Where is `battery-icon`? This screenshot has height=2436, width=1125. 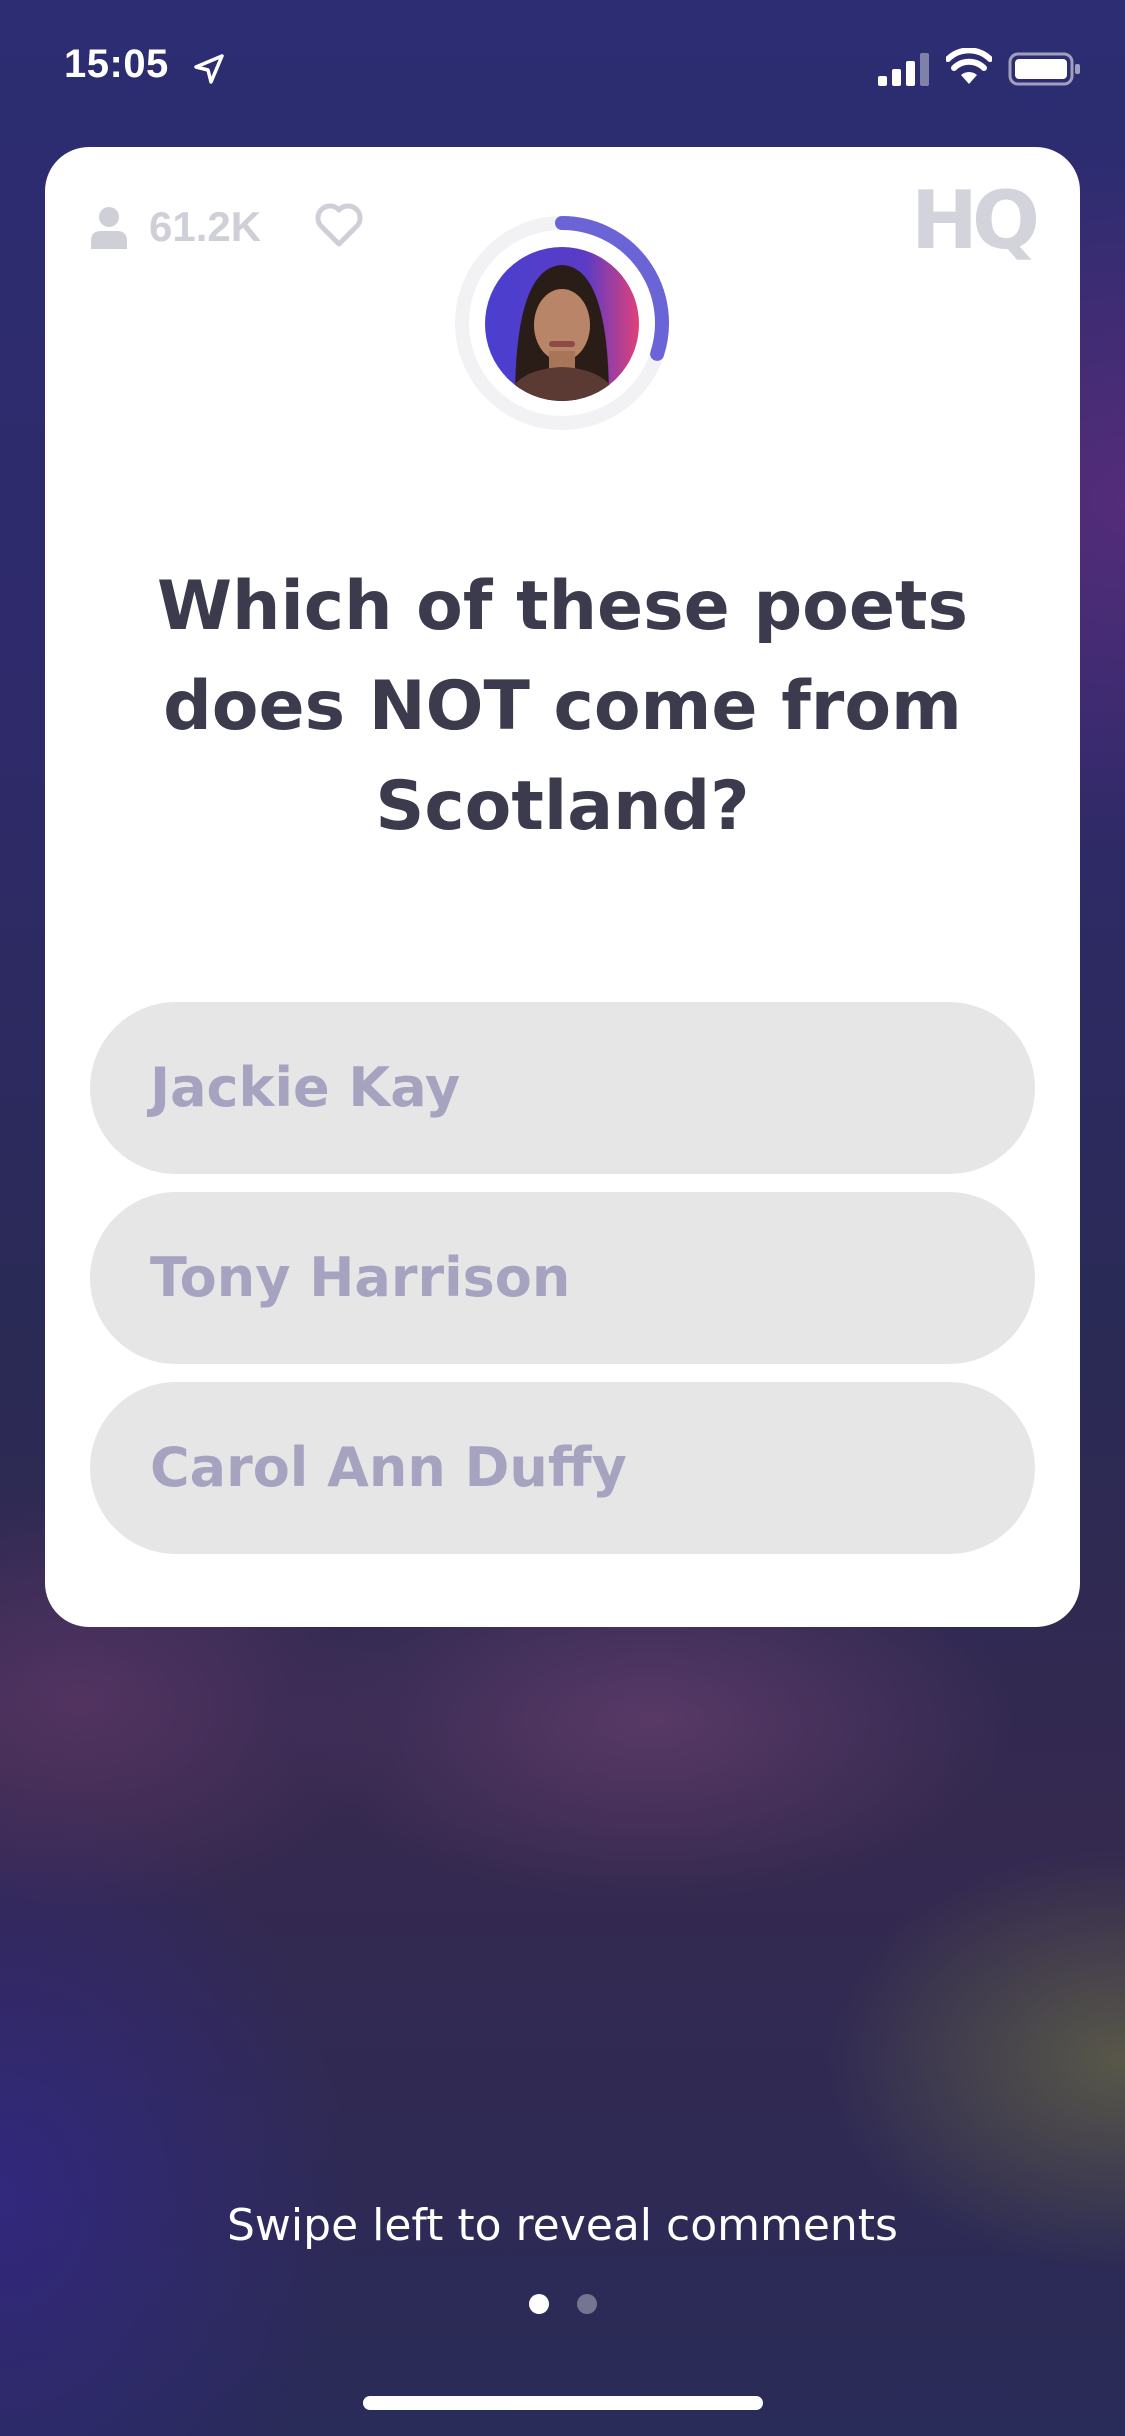
battery-icon is located at coordinates (1044, 69).